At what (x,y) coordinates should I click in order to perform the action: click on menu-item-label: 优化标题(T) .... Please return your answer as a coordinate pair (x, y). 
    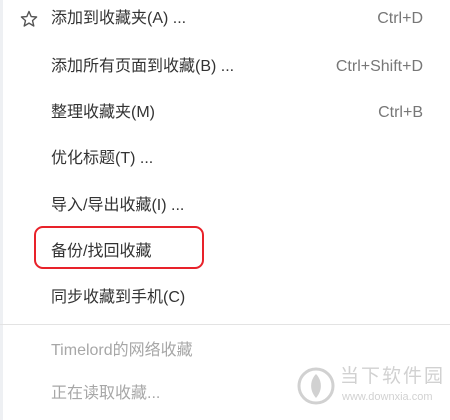
    Looking at the image, I should click on (102, 158).